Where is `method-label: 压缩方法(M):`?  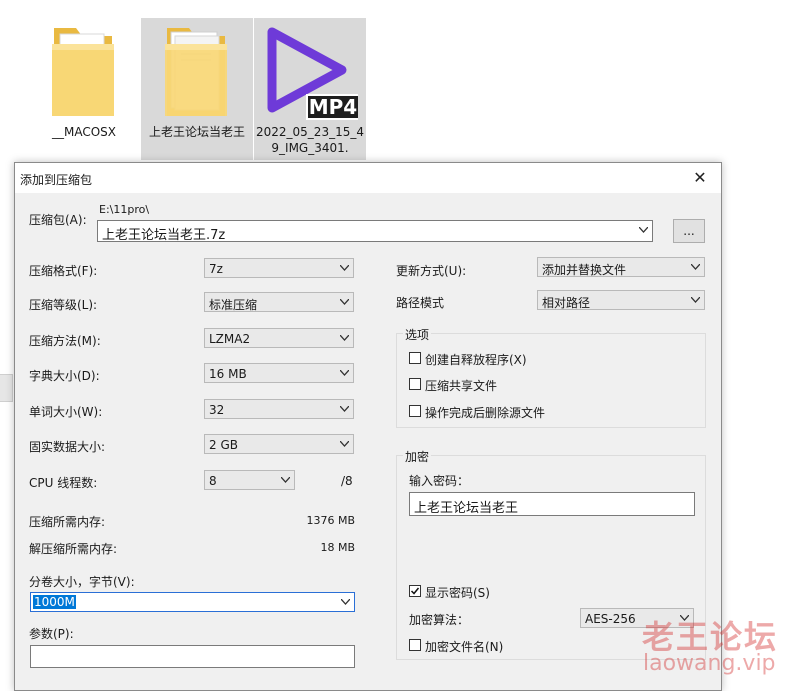 method-label: 压缩方法(M): is located at coordinates (65, 341).